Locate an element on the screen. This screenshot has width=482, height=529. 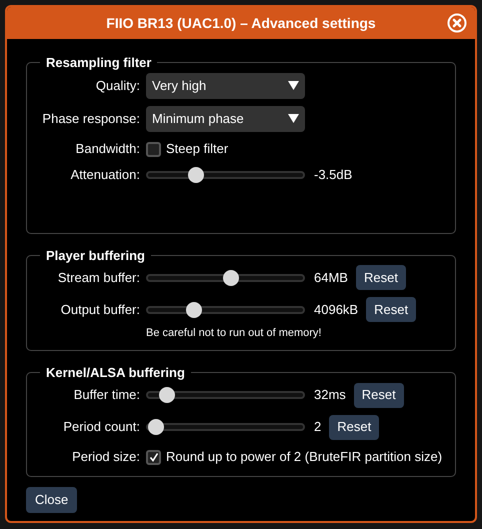
field-label: Period size: is located at coordinates (105, 457).